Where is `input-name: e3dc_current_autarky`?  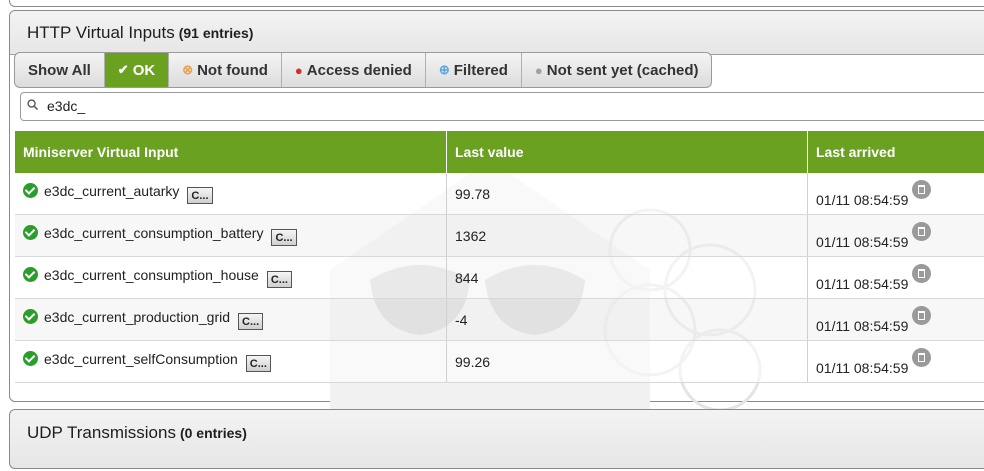 input-name: e3dc_current_autarky is located at coordinates (112, 191).